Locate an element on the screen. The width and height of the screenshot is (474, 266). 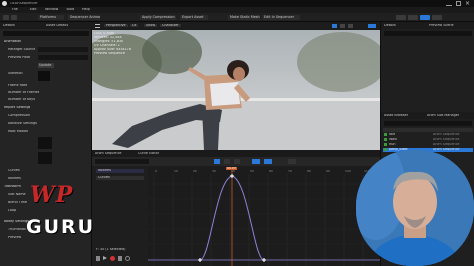
window-title: OEDnSequencer is located at coordinates (24, 3).